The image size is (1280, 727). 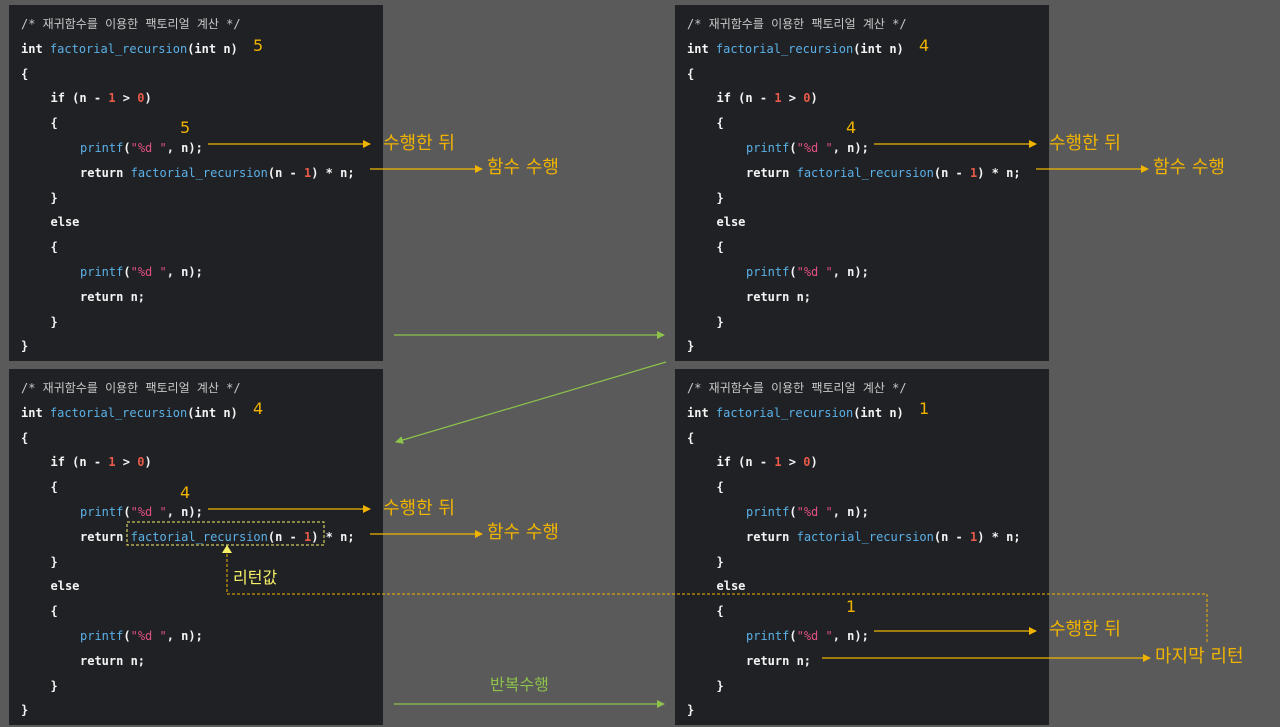 What do you see at coordinates (225, 533) in the screenshot?
I see `return-call-highlight-box` at bounding box center [225, 533].